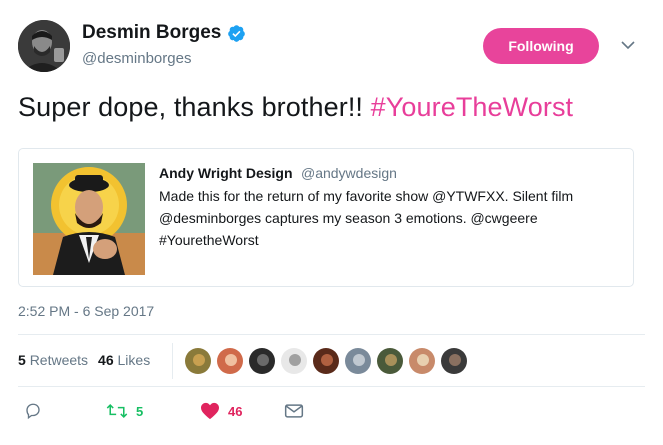  What do you see at coordinates (86, 311) in the screenshot?
I see `tweet-timestamp: 2:52 PM - 6 Sep 2017` at bounding box center [86, 311].